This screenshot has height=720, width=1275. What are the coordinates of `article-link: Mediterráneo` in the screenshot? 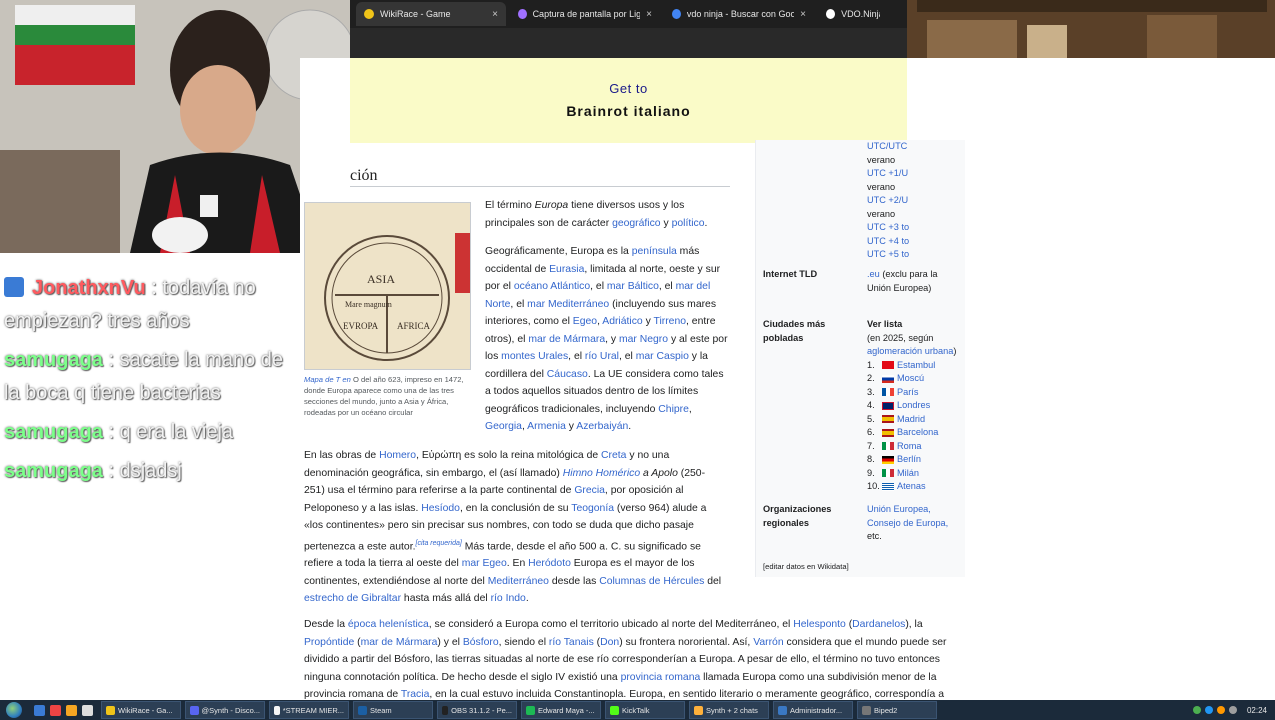 It's located at (518, 581).